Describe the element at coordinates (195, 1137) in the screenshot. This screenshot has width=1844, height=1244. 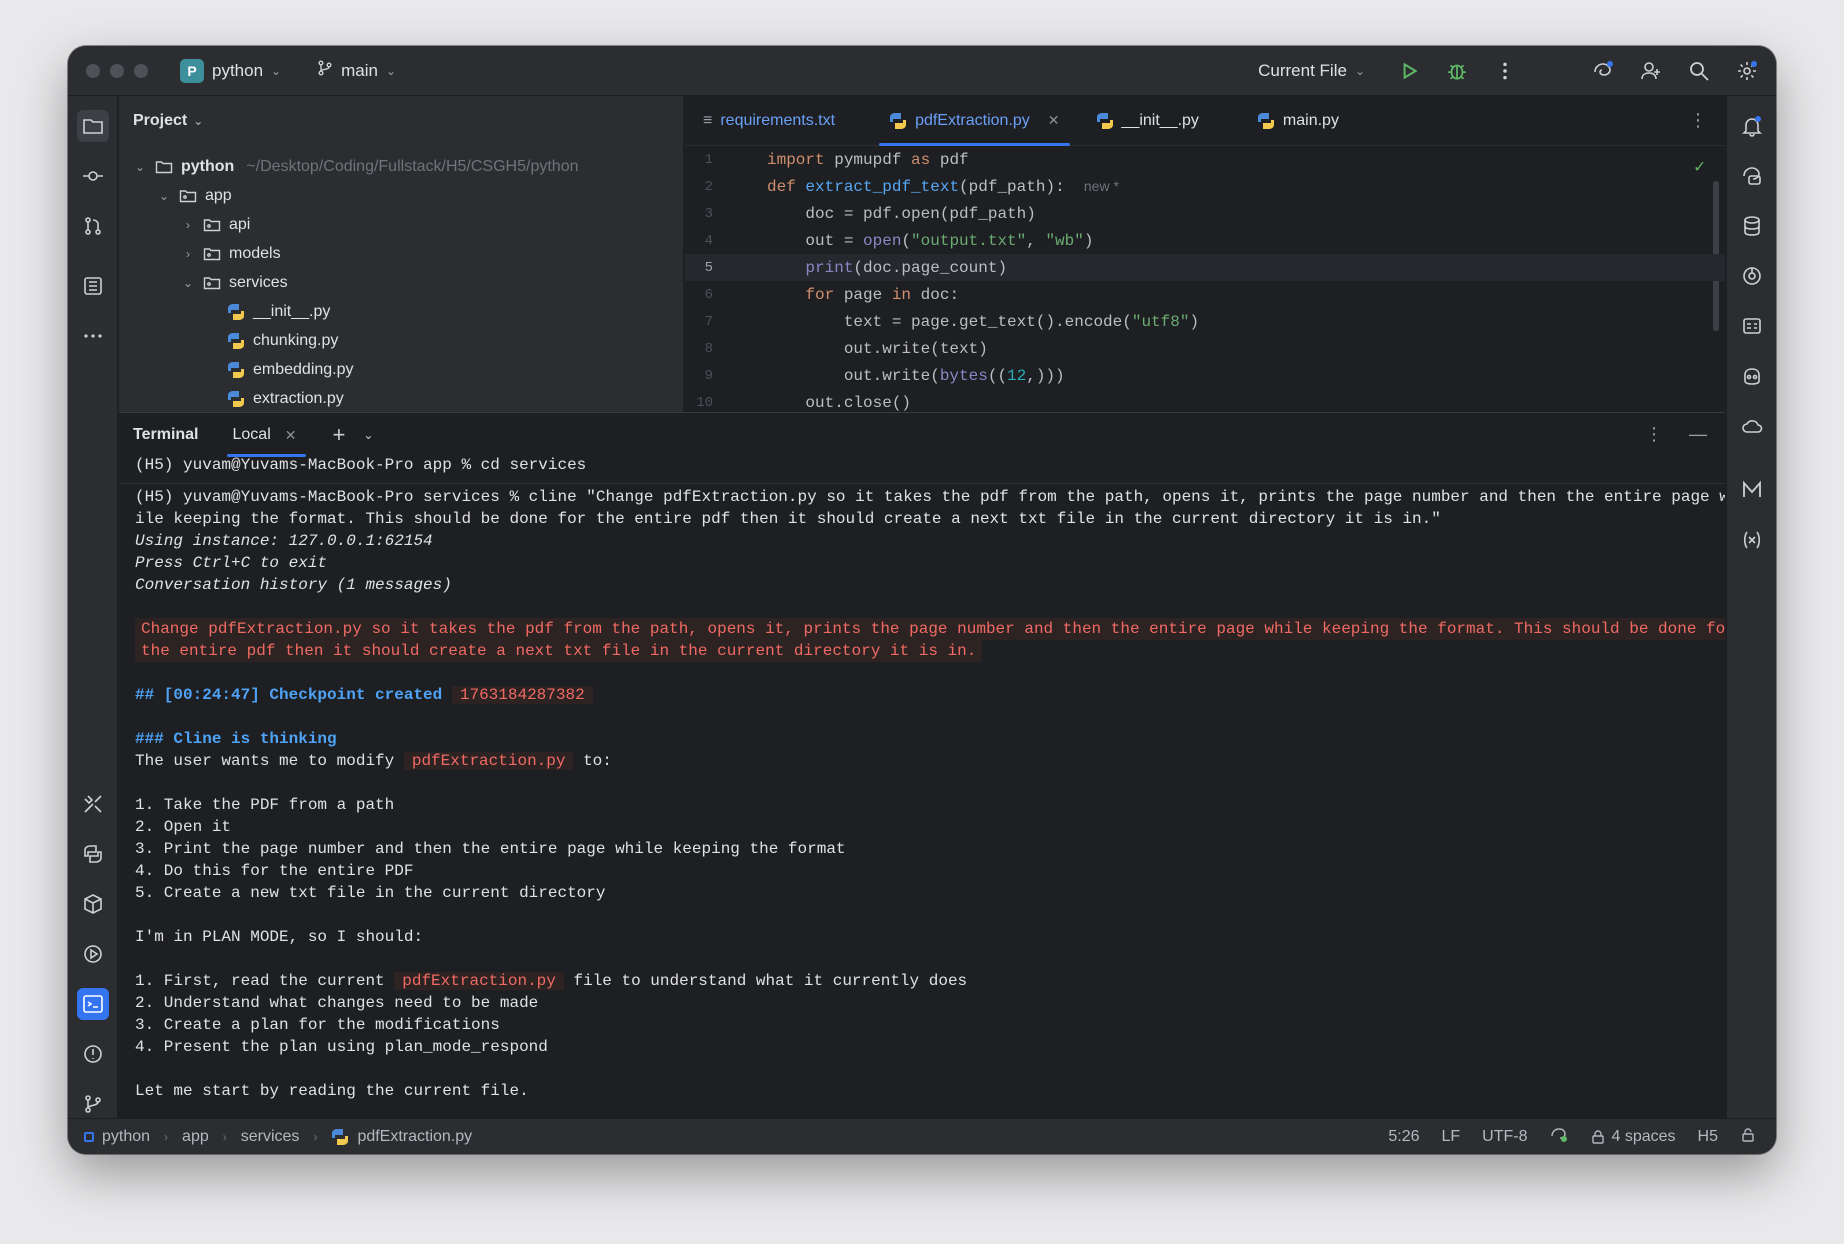
I see `breadcrumb-item: app` at that location.